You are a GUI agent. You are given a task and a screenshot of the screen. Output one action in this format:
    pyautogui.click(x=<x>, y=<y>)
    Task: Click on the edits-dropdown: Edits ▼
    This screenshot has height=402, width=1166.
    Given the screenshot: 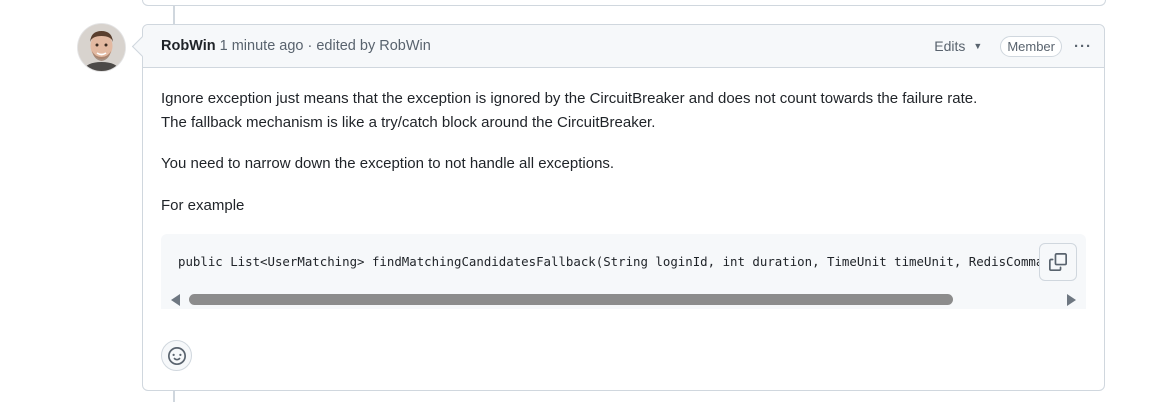 What is the action you would take?
    pyautogui.click(x=958, y=46)
    